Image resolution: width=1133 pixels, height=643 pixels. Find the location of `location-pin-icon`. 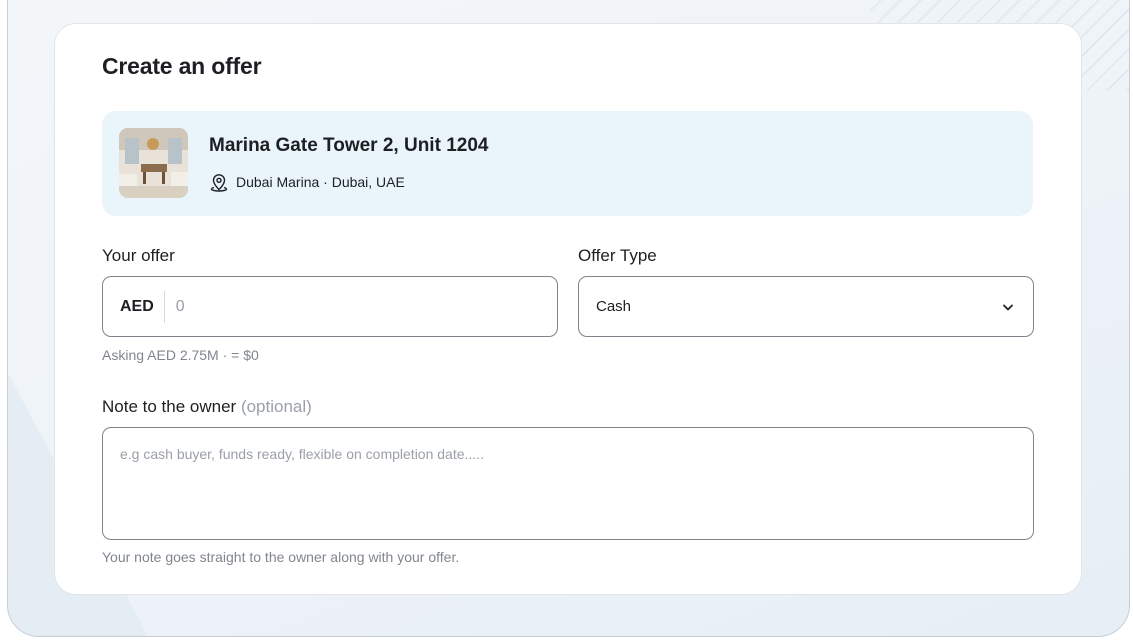

location-pin-icon is located at coordinates (219, 182).